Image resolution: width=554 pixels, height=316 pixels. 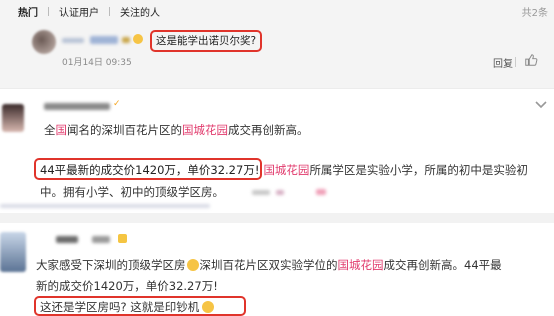 I want to click on commenter-avatar, so click(x=44, y=42).